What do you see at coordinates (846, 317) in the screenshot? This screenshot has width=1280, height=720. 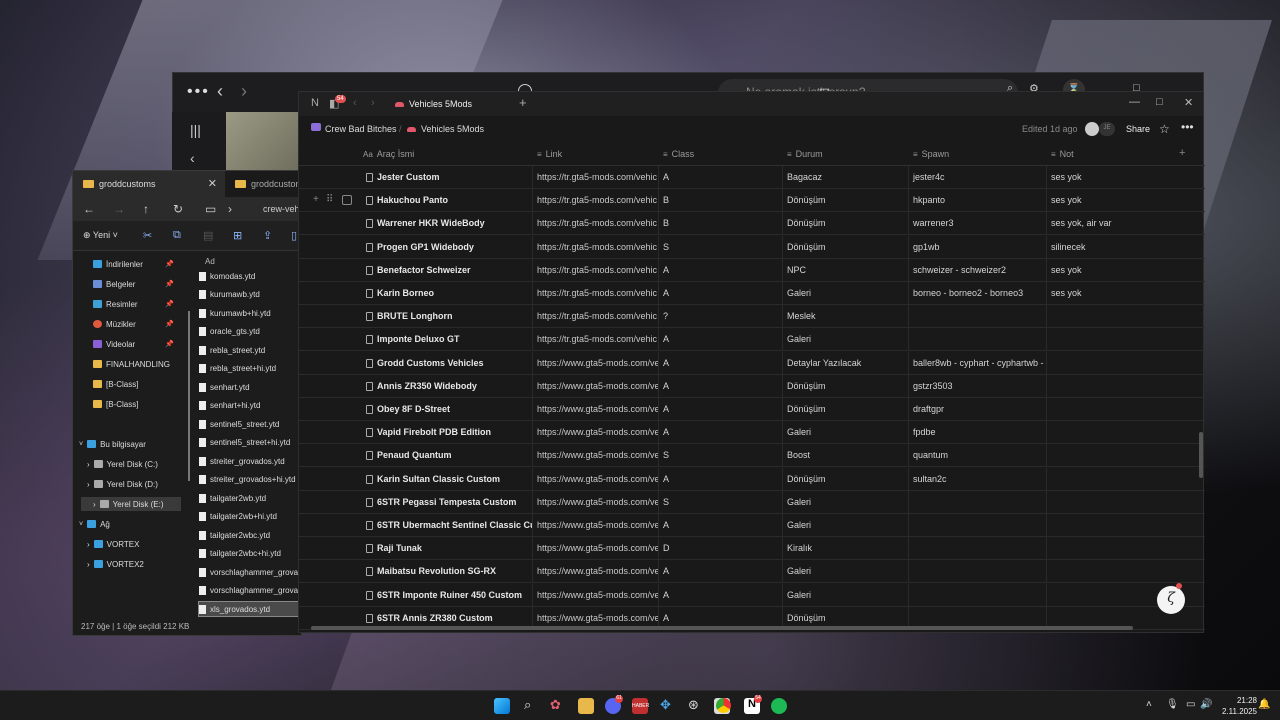 I see `cell-durum: Meslek` at bounding box center [846, 317].